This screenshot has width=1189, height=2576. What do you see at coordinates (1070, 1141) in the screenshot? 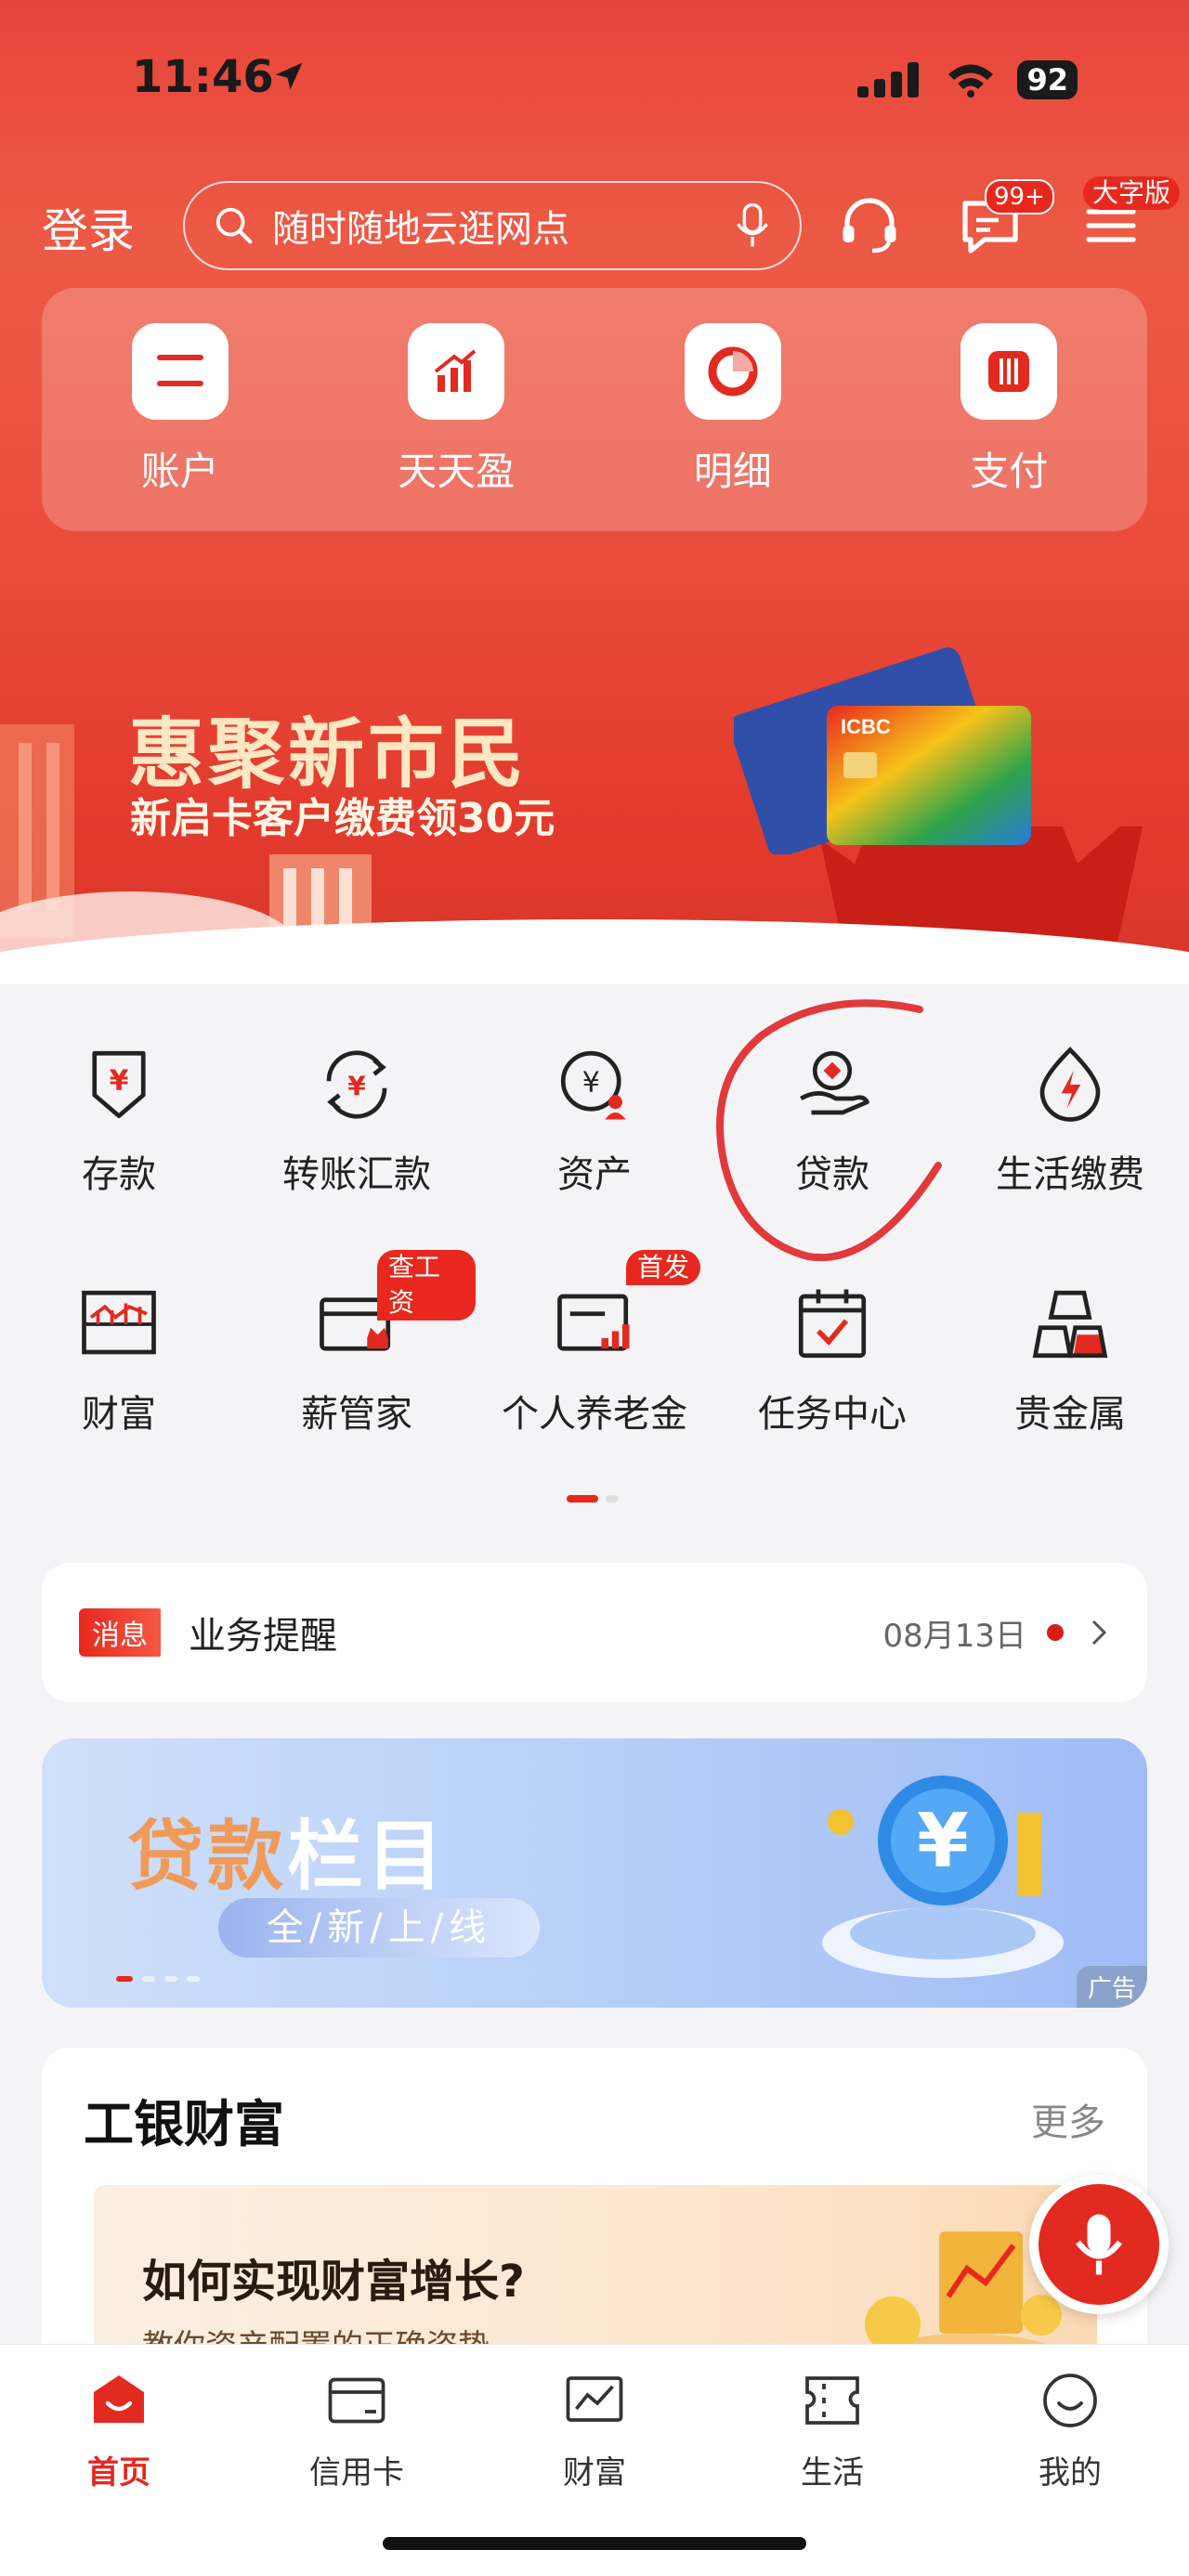
I see `menu-utility: 生活缴费` at bounding box center [1070, 1141].